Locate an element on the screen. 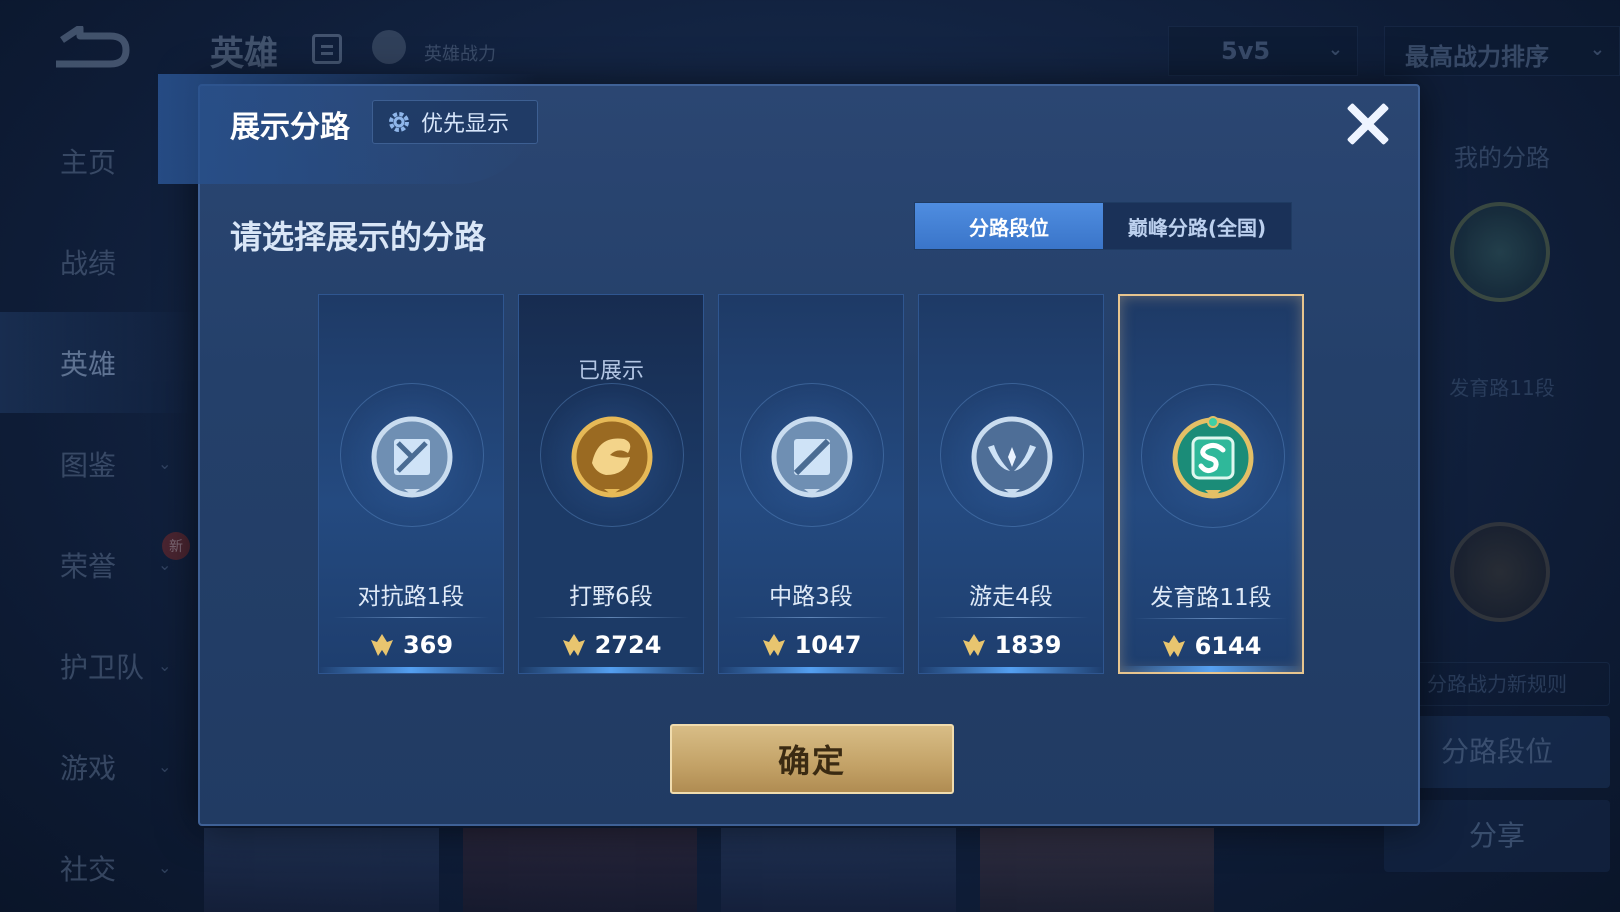 The width and height of the screenshot is (1620, 912). lane-name: 发育路11段 is located at coordinates (1211, 598).